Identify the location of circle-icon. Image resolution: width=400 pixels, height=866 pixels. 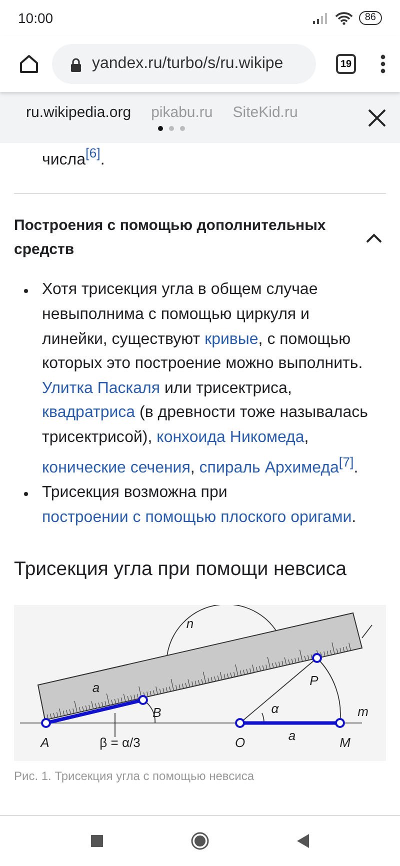
(200, 841).